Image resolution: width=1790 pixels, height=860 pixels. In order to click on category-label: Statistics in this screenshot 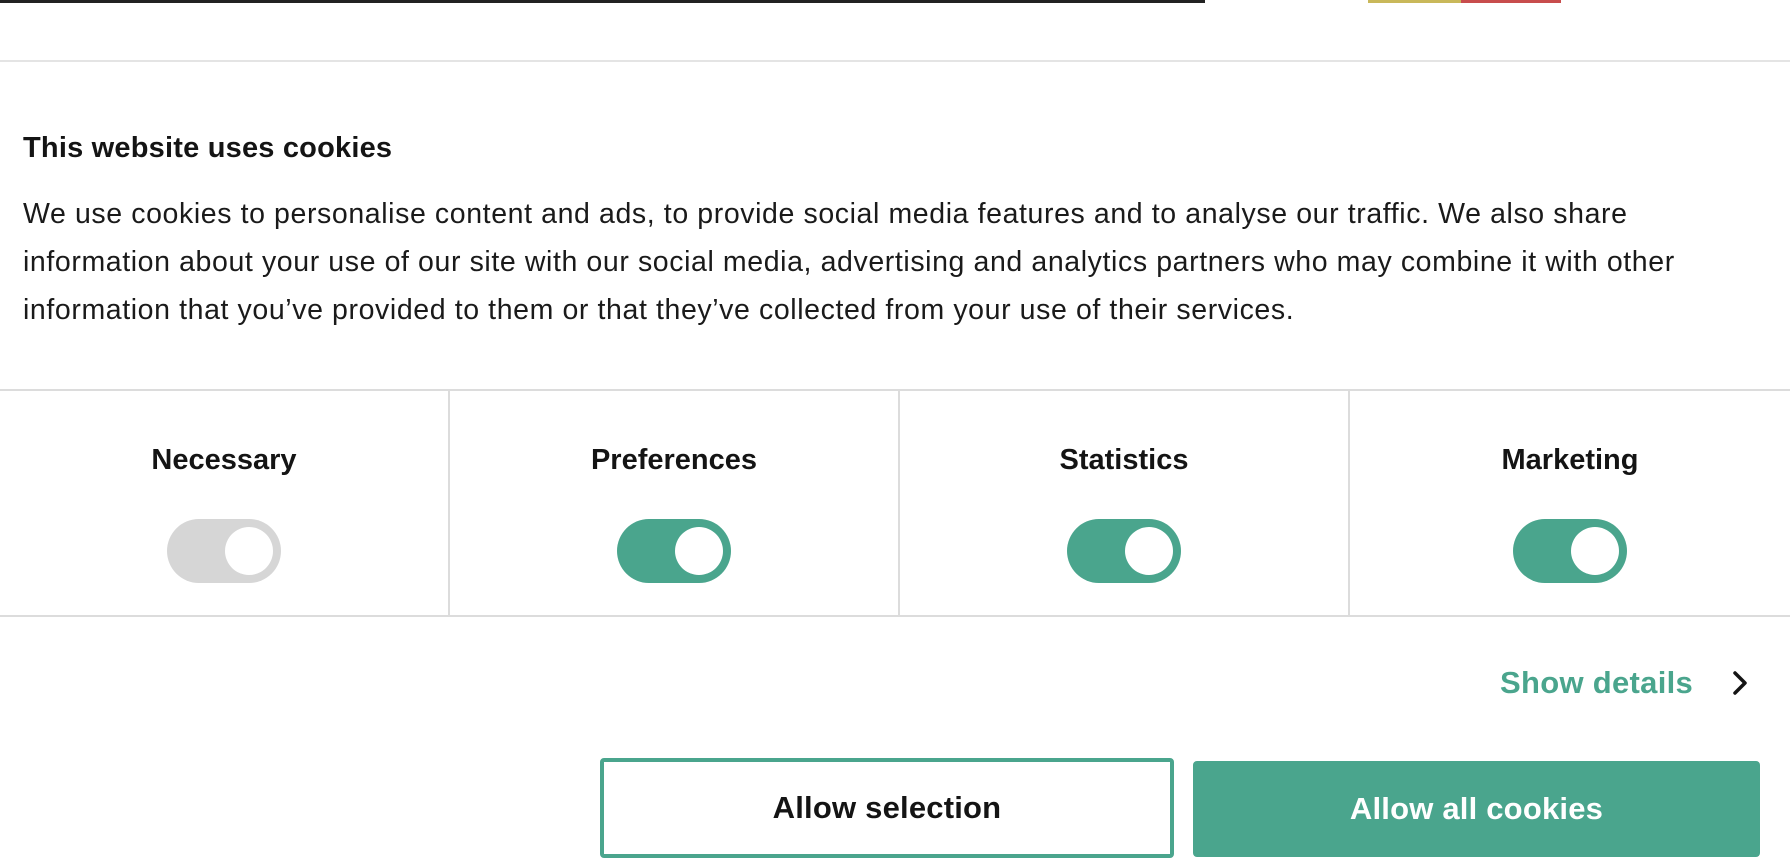, I will do `click(1124, 460)`.